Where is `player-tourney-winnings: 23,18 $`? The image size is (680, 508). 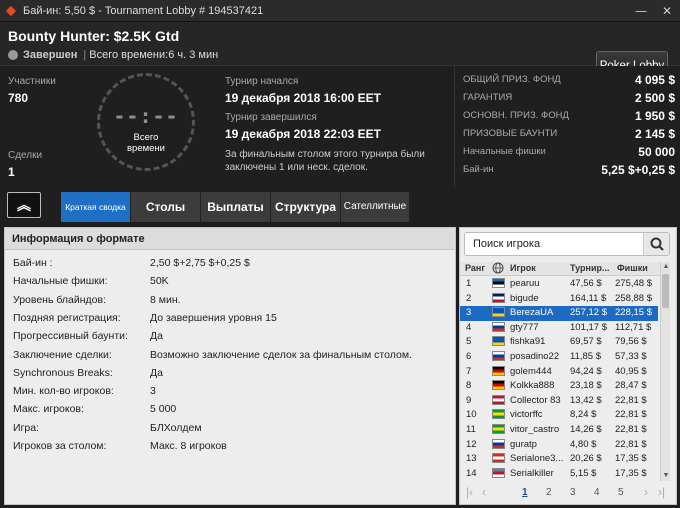 player-tourney-winnings: 23,18 $ is located at coordinates (586, 386).